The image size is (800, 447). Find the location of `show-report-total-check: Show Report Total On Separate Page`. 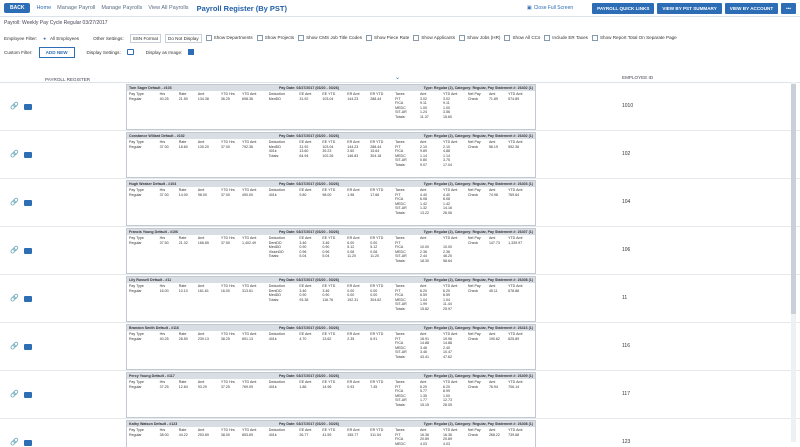

show-report-total-check: Show Report Total On Separate Page is located at coordinates (634, 38).